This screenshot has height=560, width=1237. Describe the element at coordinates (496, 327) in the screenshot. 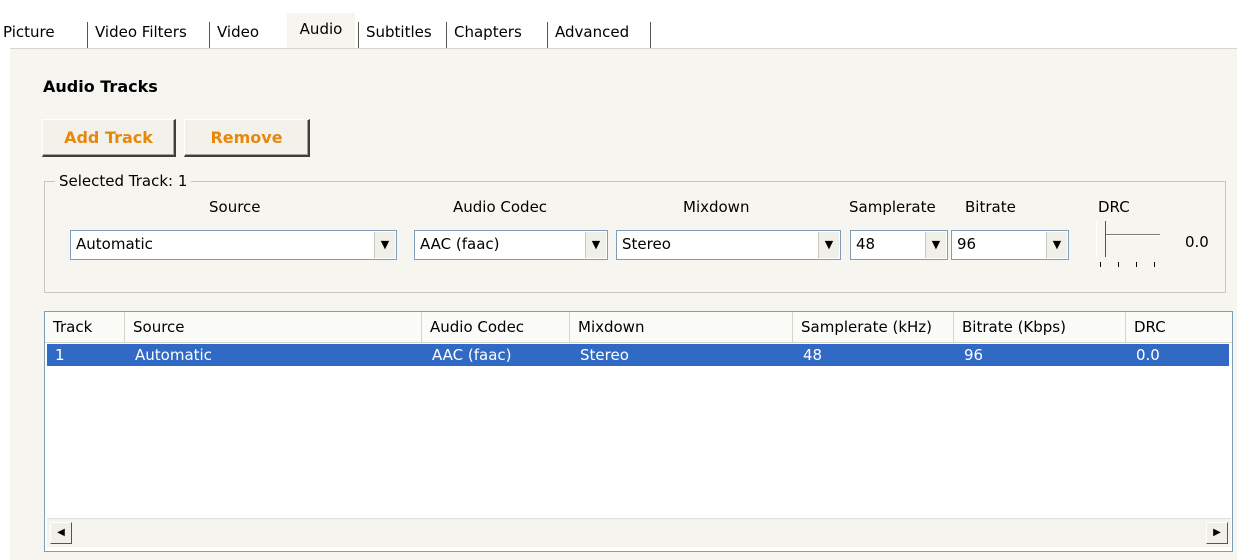

I see `column-header-audio-codec: Audio Codec` at that location.